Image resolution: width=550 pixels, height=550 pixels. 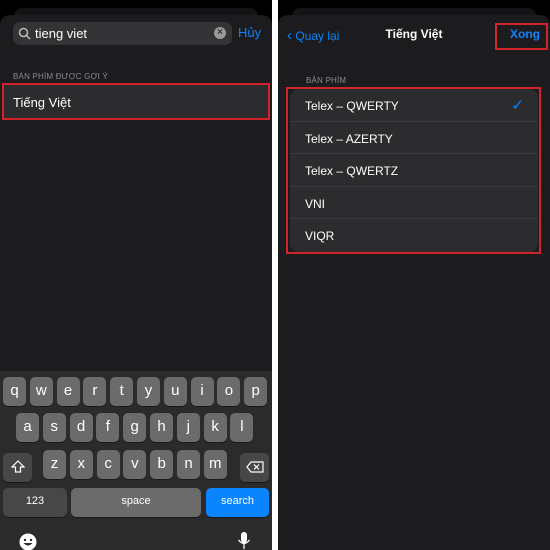 I want to click on key-t: t, so click(x=122, y=391).